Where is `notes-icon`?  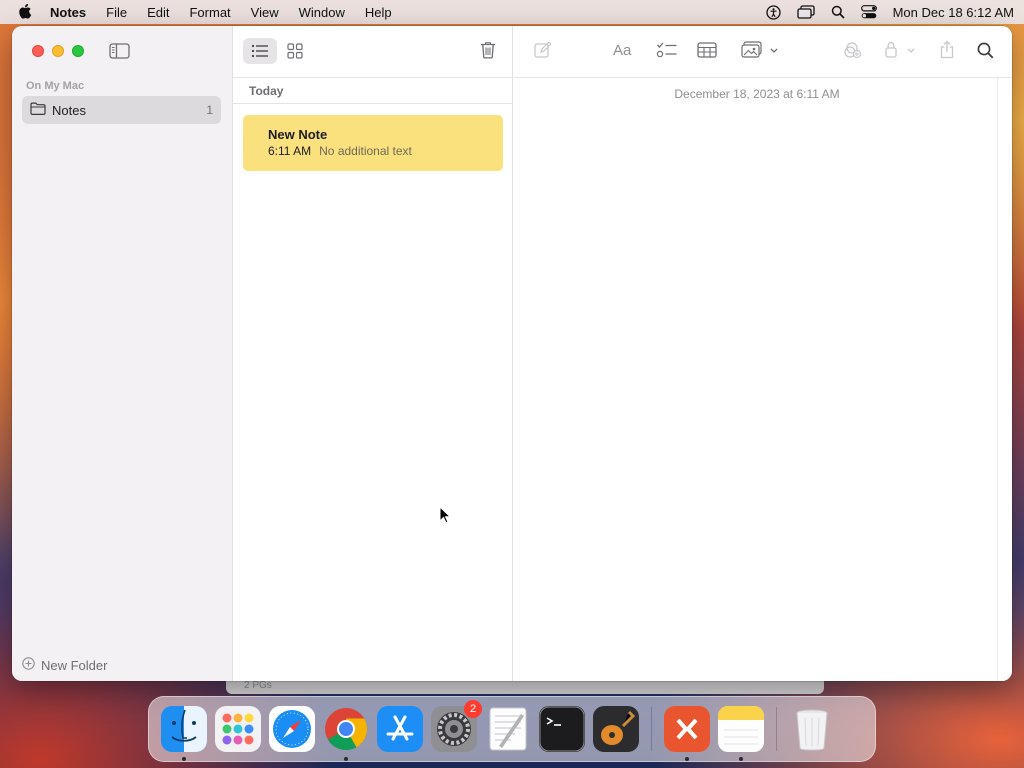 notes-icon is located at coordinates (741, 729).